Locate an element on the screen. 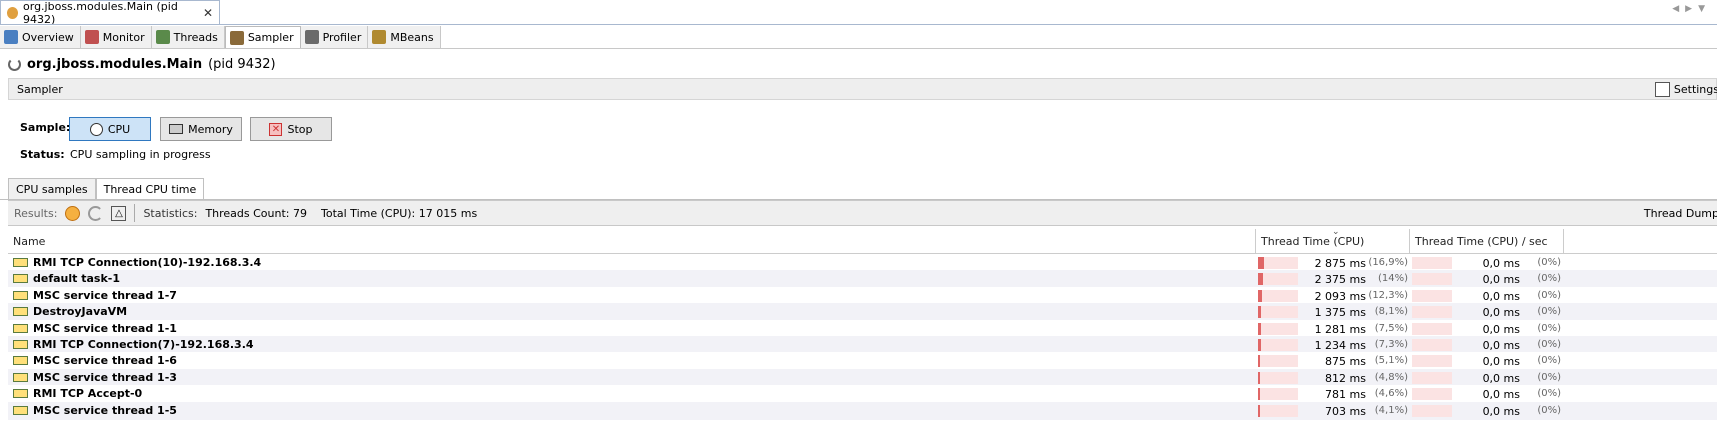 This screenshot has width=1717, height=436. thread-name: RMI TCP Accept-0 is located at coordinates (88, 394).